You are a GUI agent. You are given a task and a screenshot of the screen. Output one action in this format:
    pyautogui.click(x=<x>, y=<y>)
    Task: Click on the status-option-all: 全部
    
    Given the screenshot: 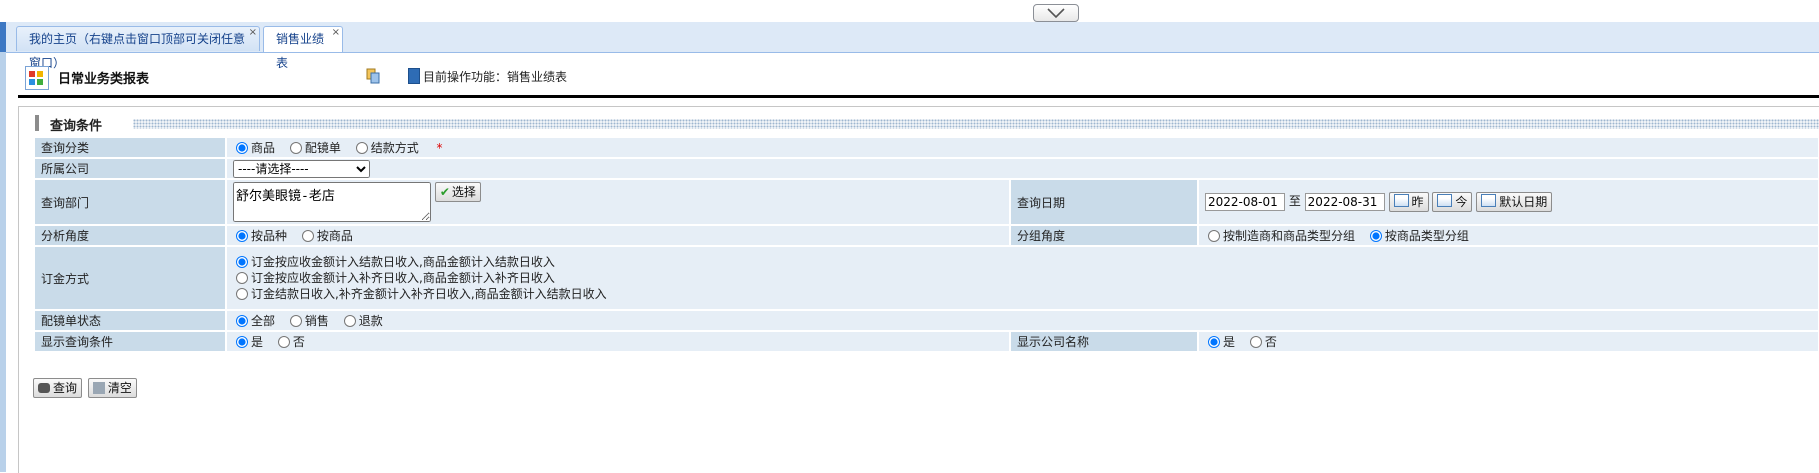 What is the action you would take?
    pyautogui.click(x=254, y=321)
    